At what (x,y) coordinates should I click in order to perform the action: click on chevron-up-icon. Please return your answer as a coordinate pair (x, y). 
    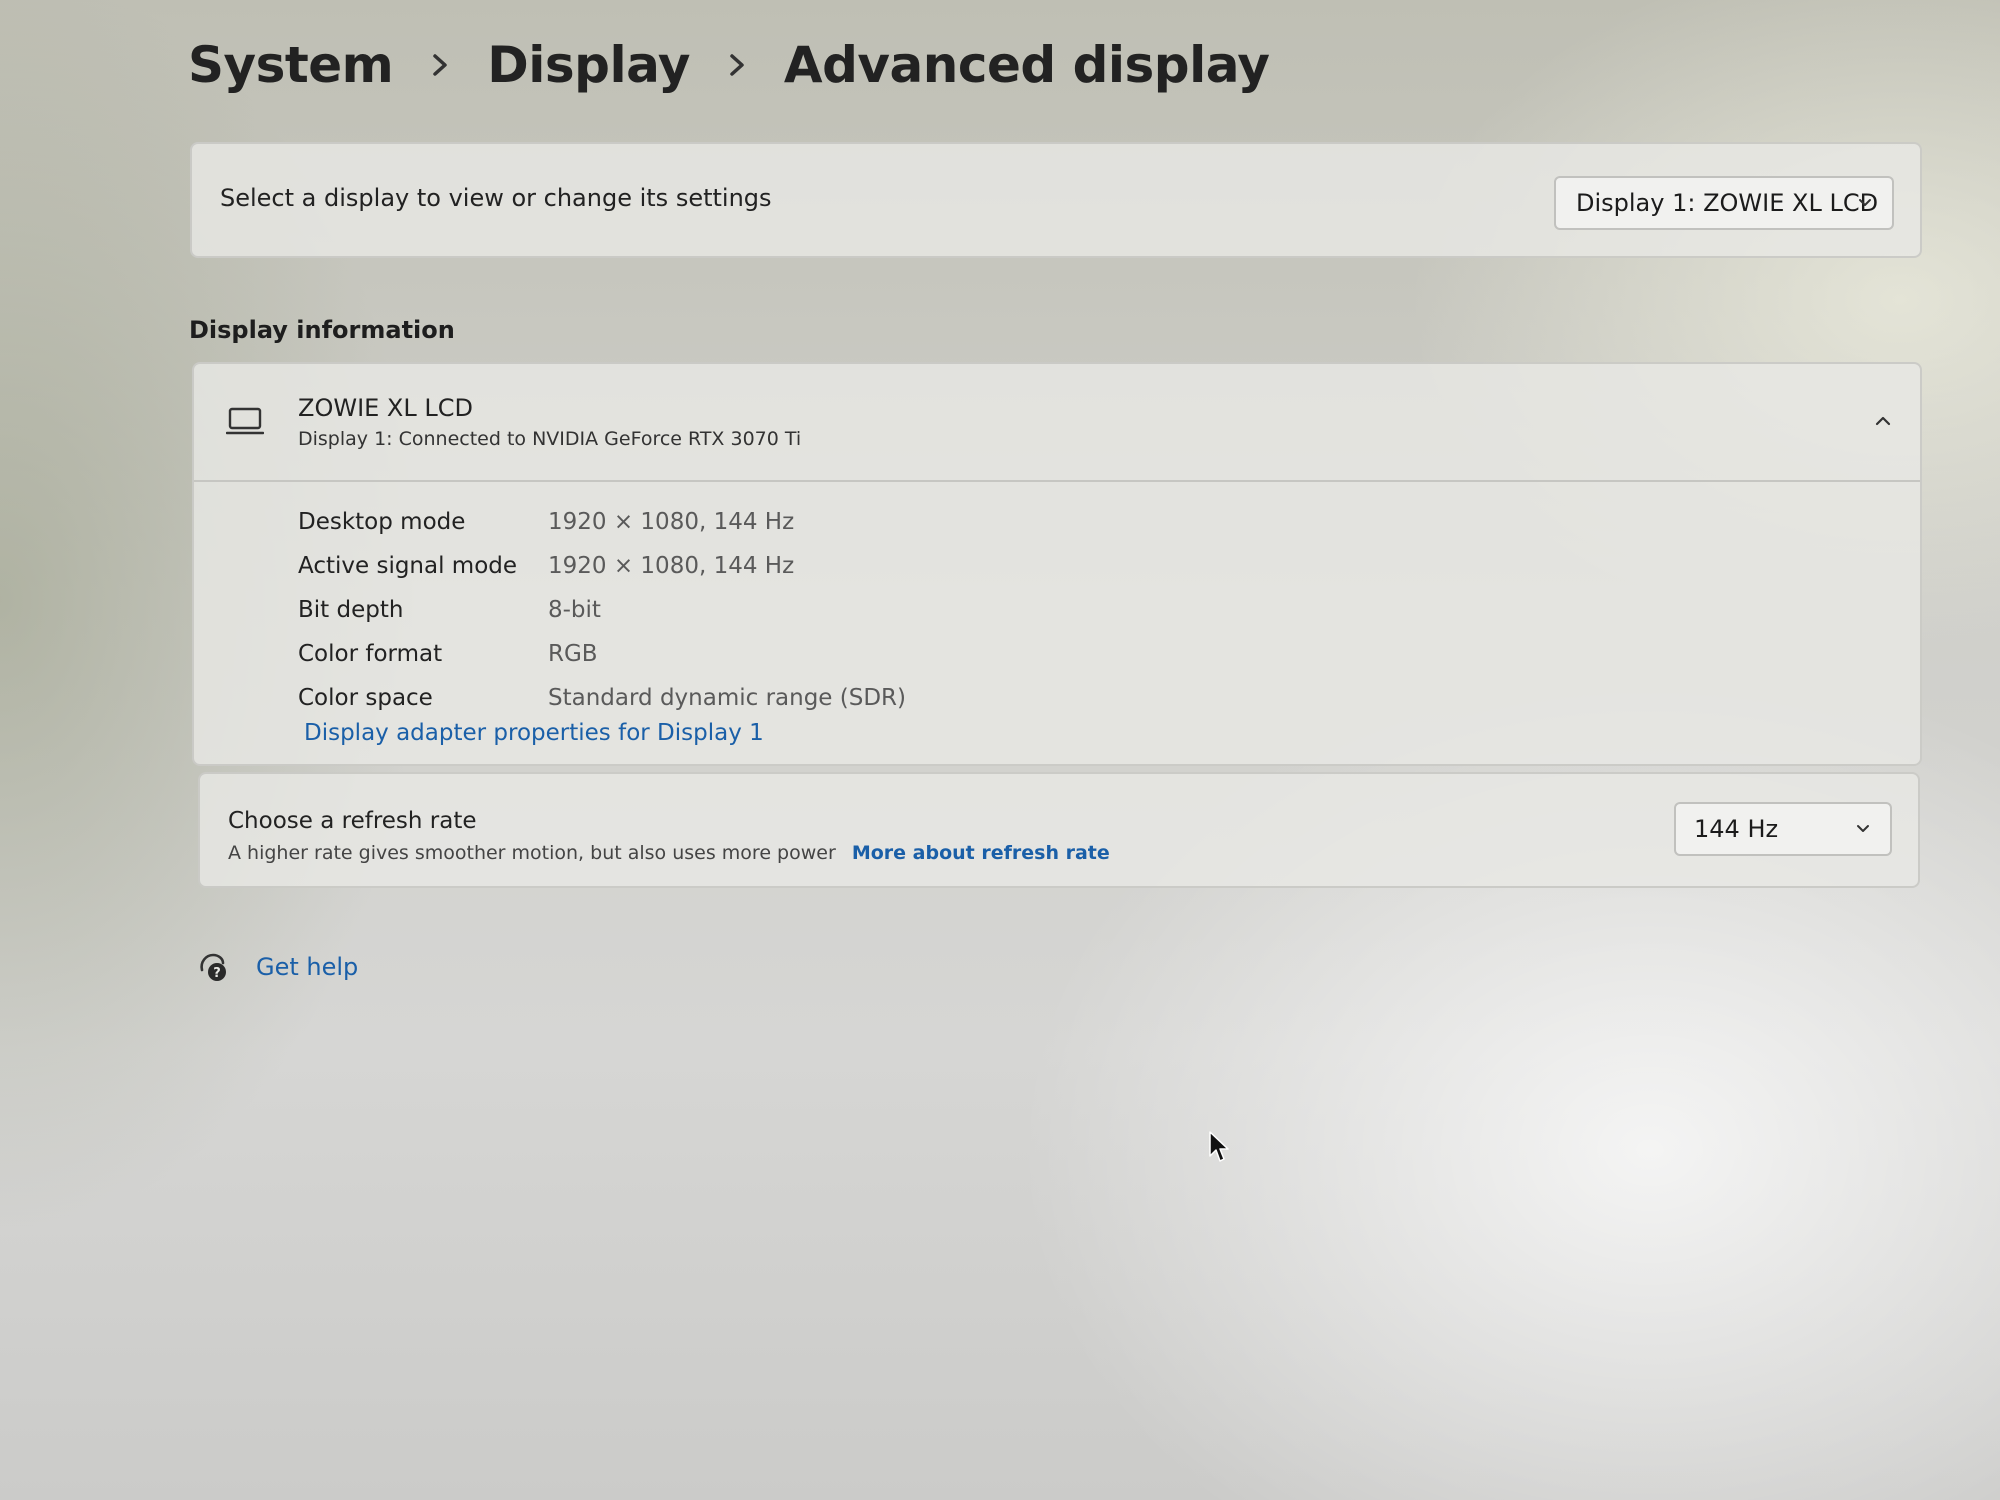
    Looking at the image, I should click on (1883, 421).